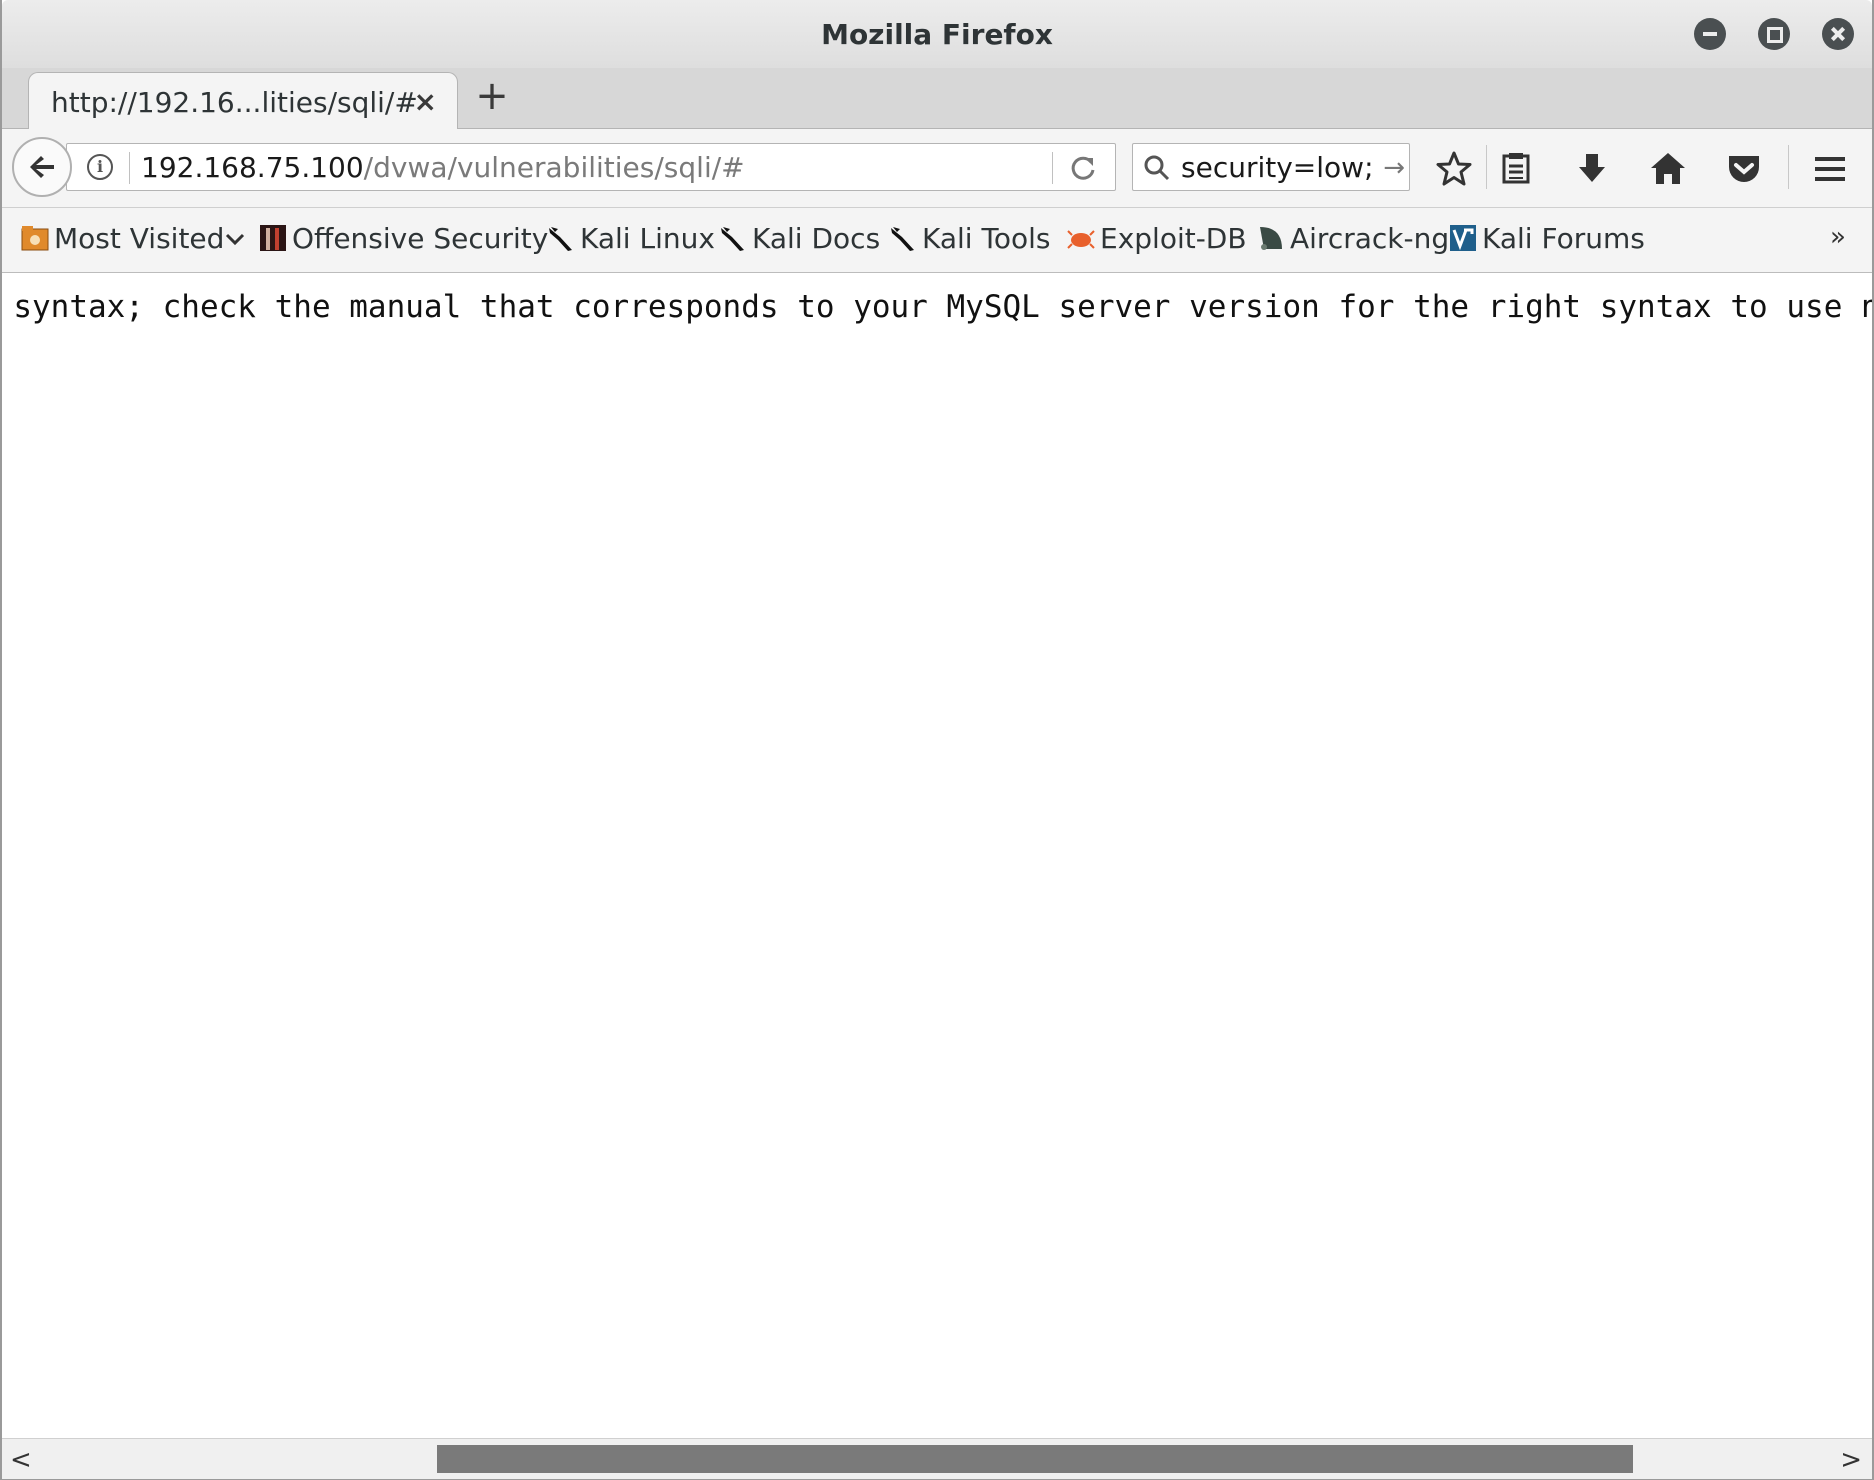 The image size is (1874, 1480). What do you see at coordinates (1592, 169) in the screenshot?
I see `downloads-icon` at bounding box center [1592, 169].